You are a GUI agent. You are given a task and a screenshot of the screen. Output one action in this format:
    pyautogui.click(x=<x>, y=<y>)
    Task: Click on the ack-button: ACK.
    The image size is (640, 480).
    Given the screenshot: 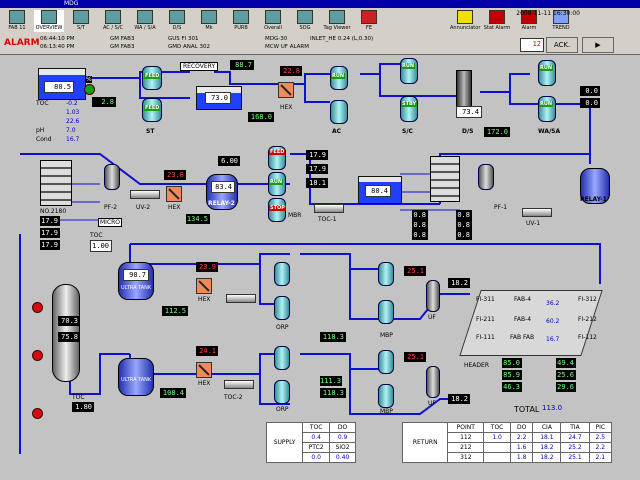 What is the action you would take?
    pyautogui.click(x=562, y=45)
    